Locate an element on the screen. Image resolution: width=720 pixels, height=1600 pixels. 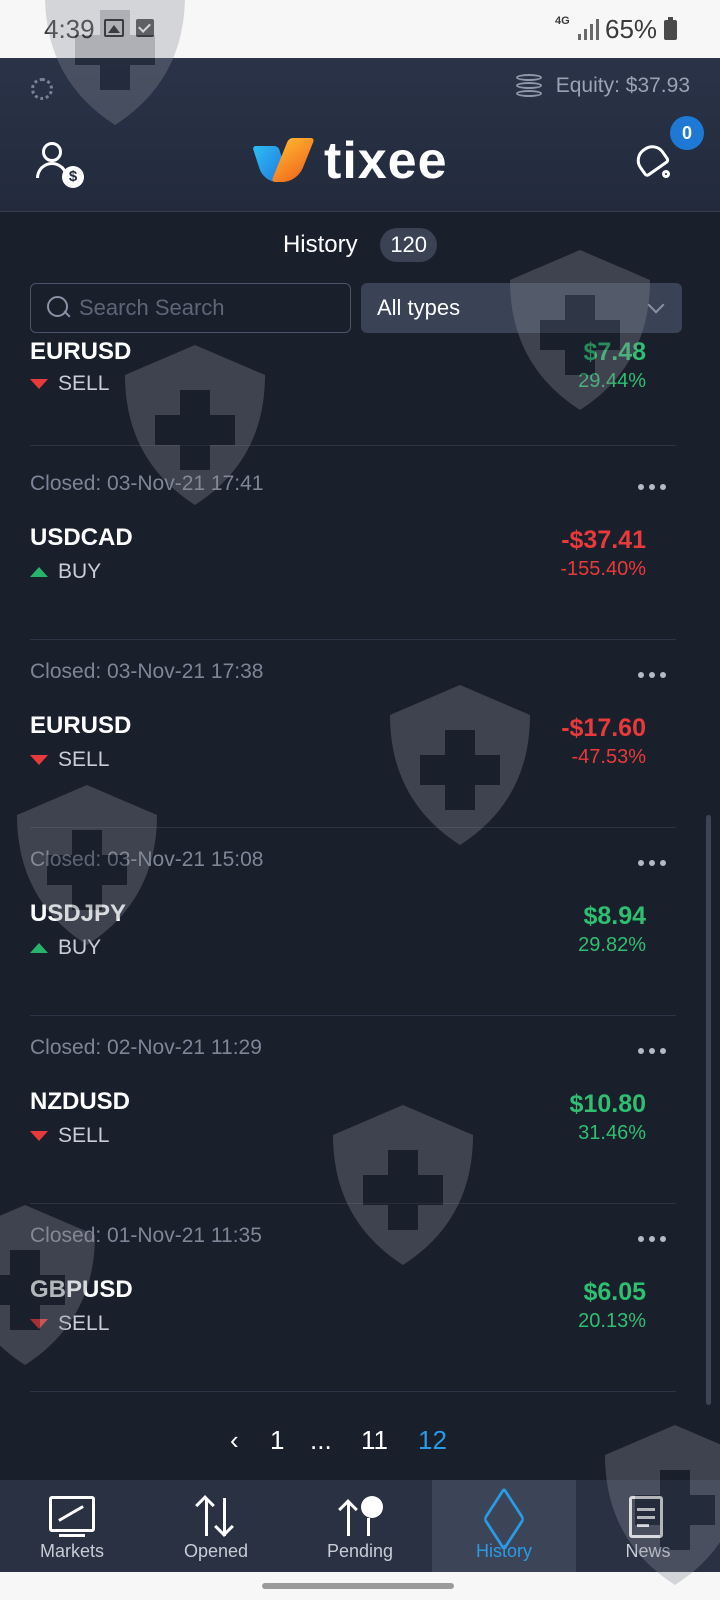
trade-pnl-percent: -47.53% is located at coordinates (609, 757).